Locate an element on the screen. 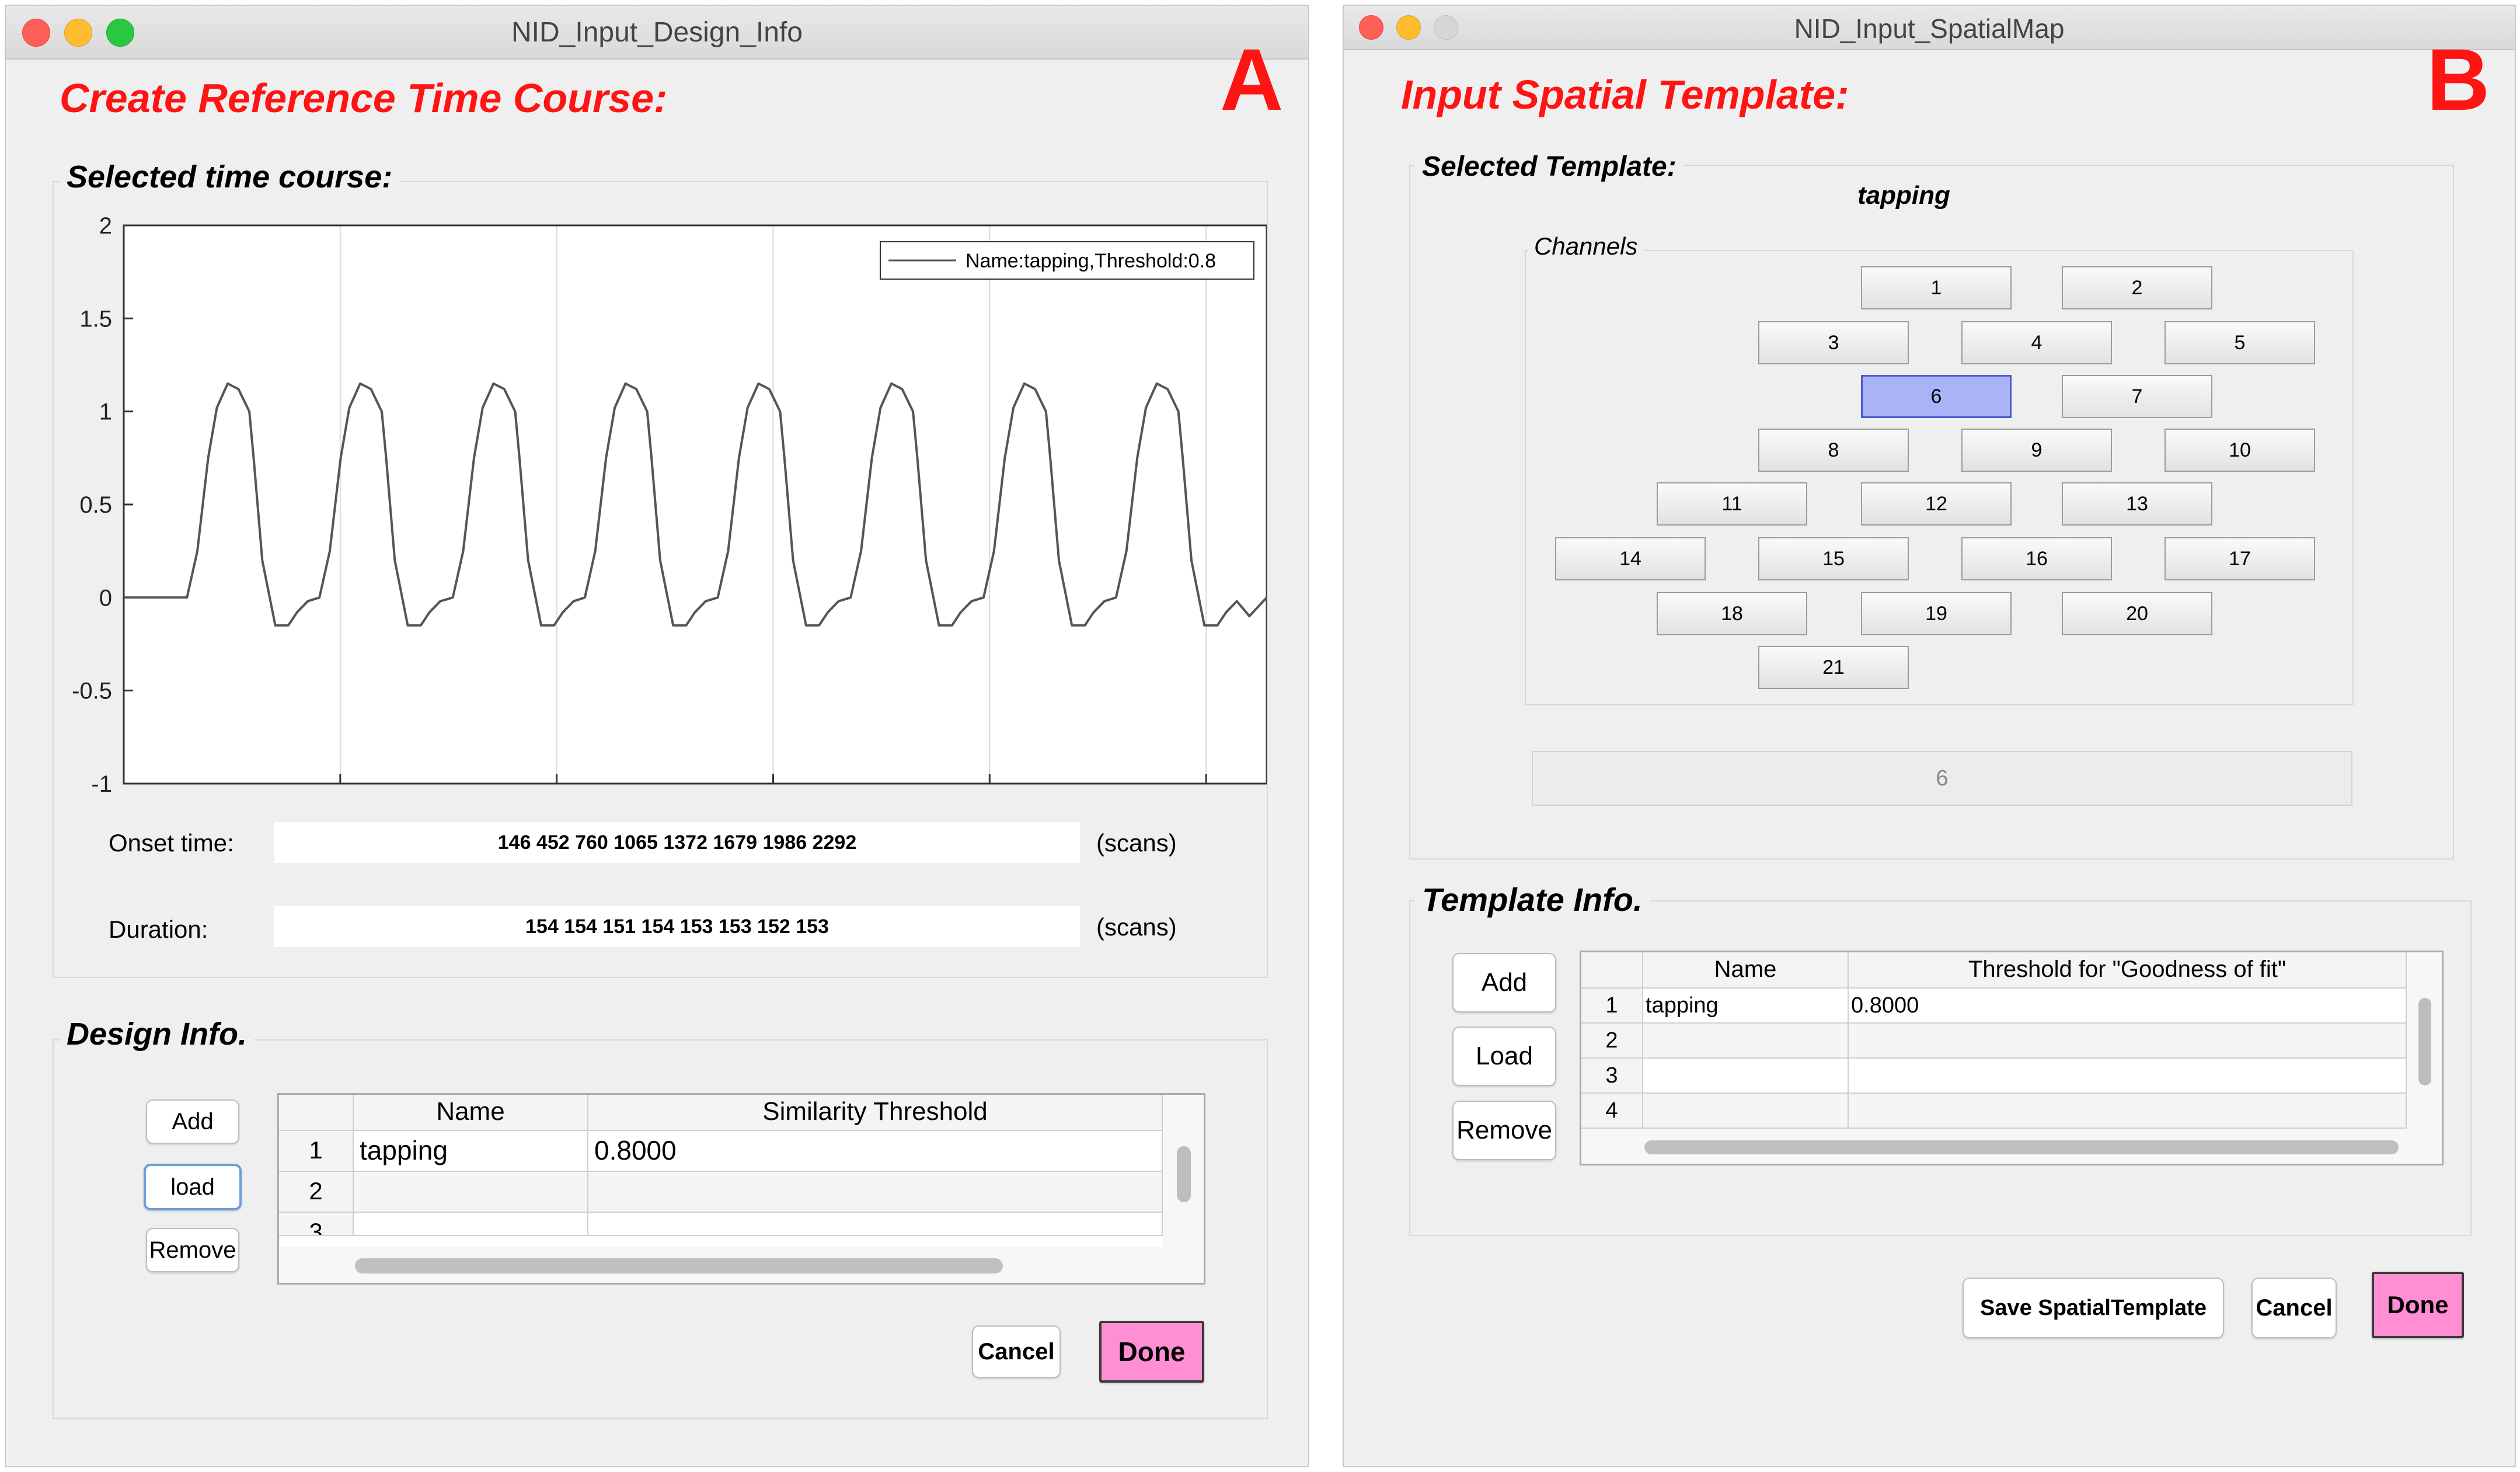  channel-button-17: 17 is located at coordinates (2240, 558).